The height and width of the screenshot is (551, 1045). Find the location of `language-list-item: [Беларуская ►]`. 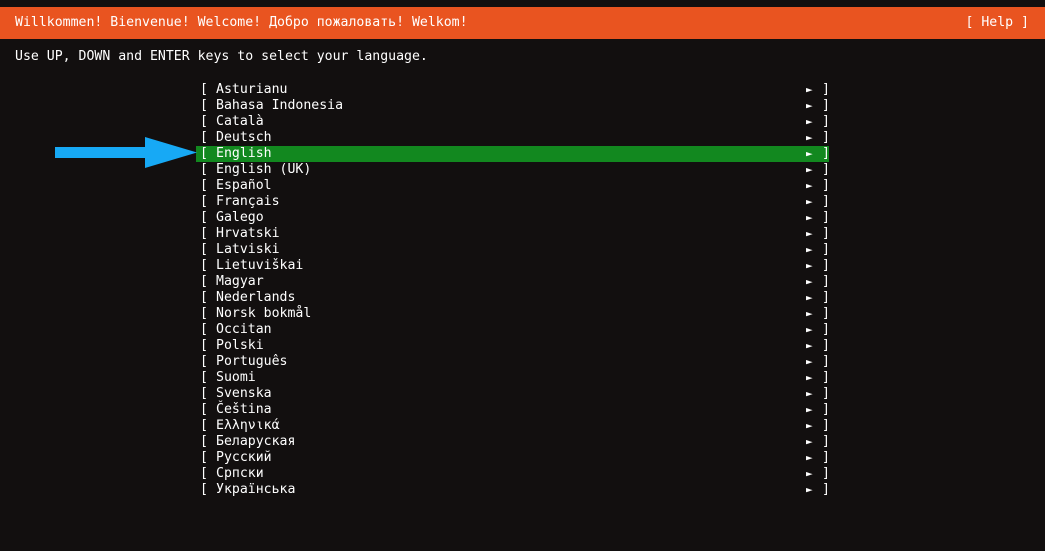

language-list-item: [Беларуская ►] is located at coordinates (513, 442).